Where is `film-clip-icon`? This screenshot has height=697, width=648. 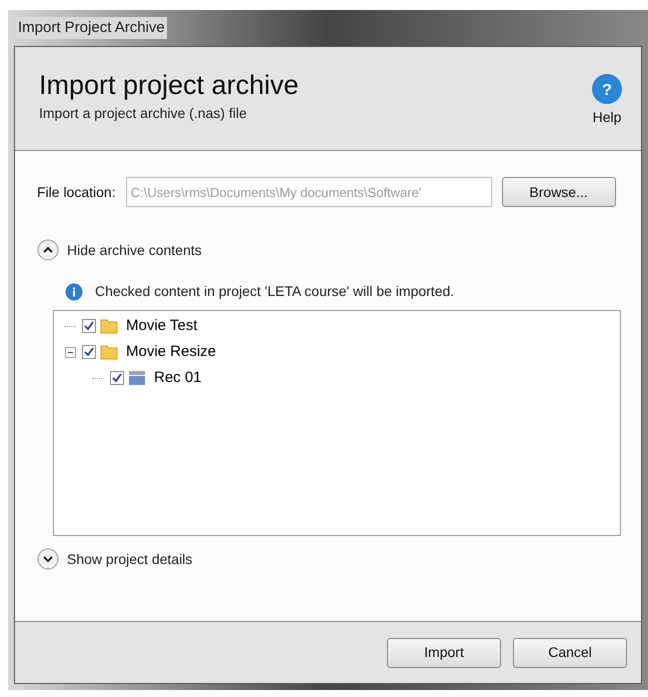
film-clip-icon is located at coordinates (137, 378).